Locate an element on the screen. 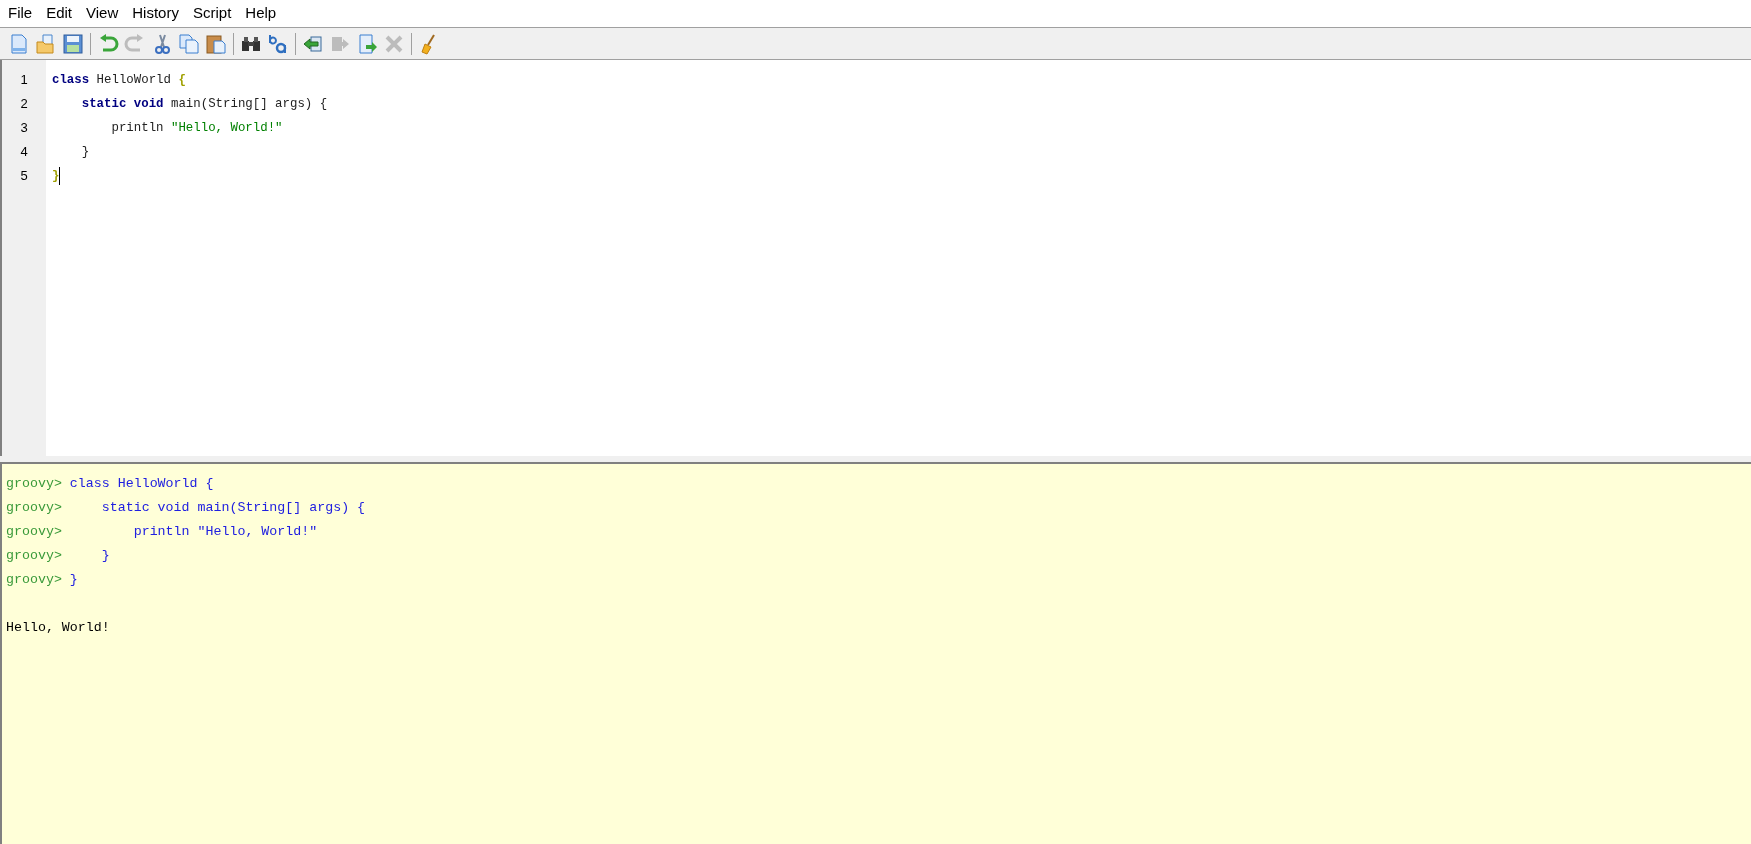 This screenshot has height=844, width=1751. line-number: 2 is located at coordinates (24, 104).